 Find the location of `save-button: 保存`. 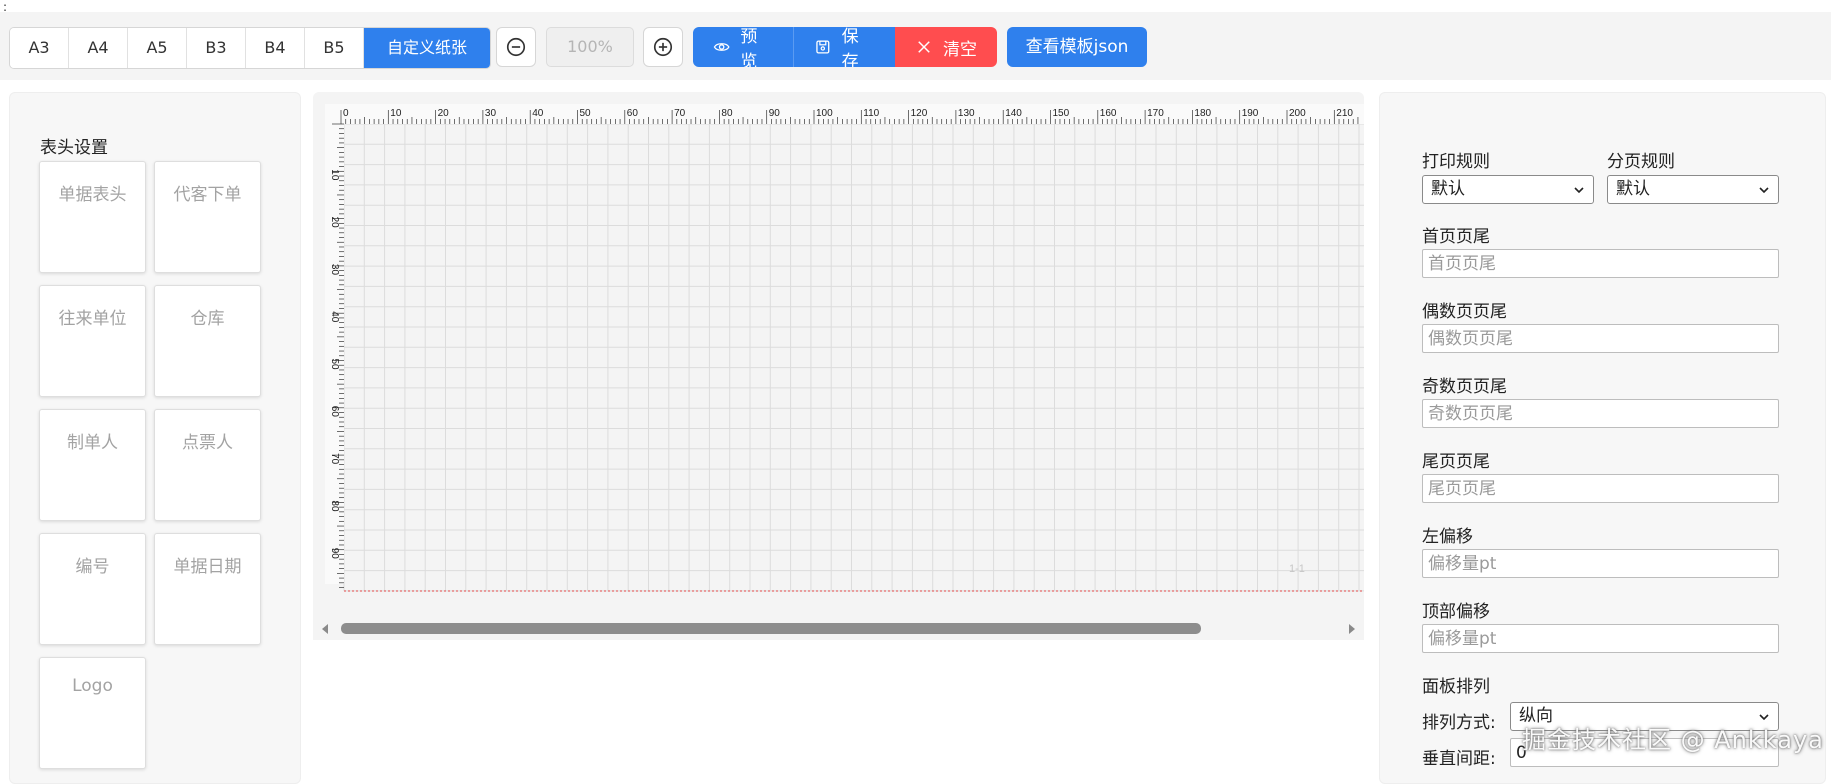

save-button: 保存 is located at coordinates (844, 47).